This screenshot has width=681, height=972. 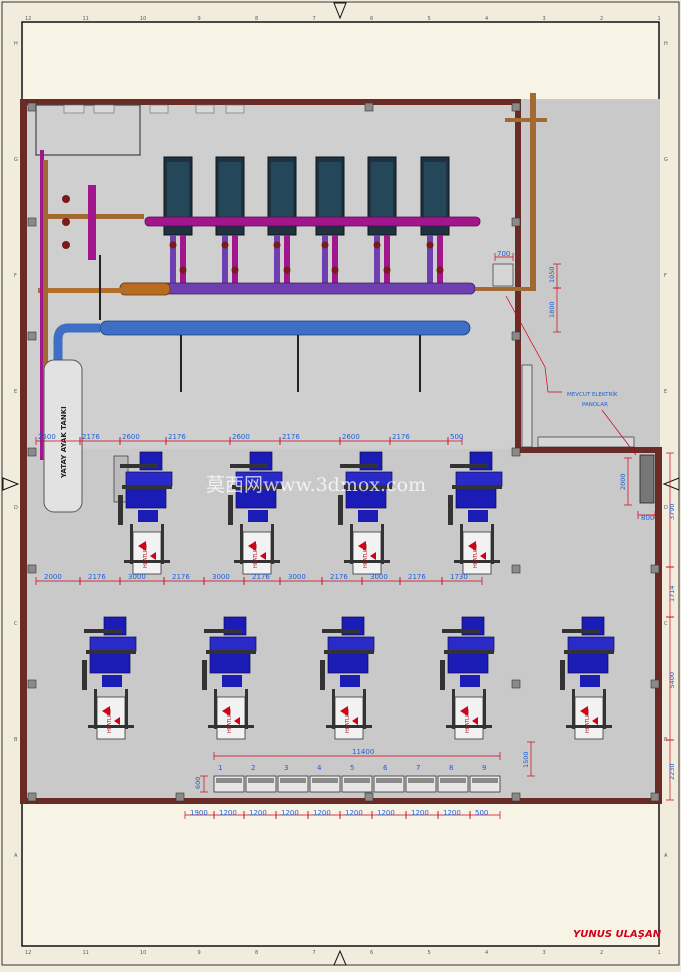 I want to click on zone-label-right: F, so click(x=665, y=276).